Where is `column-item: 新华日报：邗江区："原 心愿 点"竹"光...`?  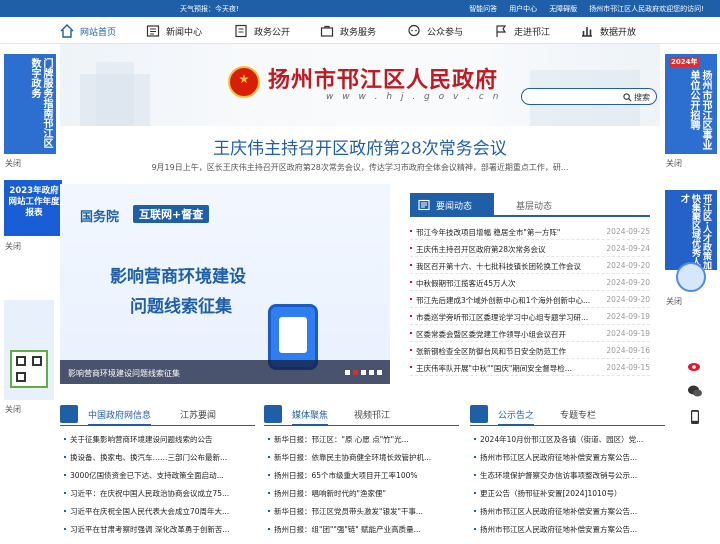 column-item: 新华日报：邗江区："原 心愿 点"竹"光... is located at coordinates (361, 443).